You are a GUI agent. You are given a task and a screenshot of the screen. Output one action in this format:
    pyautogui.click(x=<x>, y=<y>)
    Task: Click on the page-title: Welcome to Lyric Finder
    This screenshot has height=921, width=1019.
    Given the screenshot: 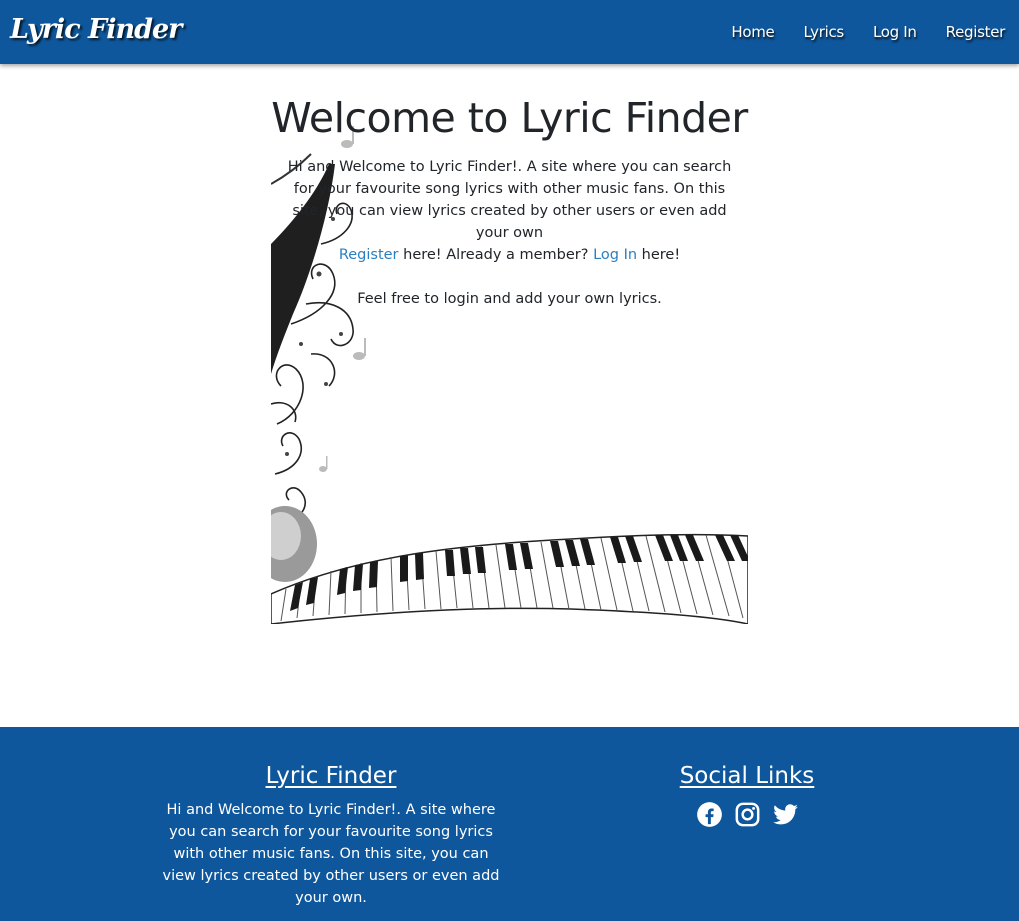 What is the action you would take?
    pyautogui.click(x=509, y=118)
    